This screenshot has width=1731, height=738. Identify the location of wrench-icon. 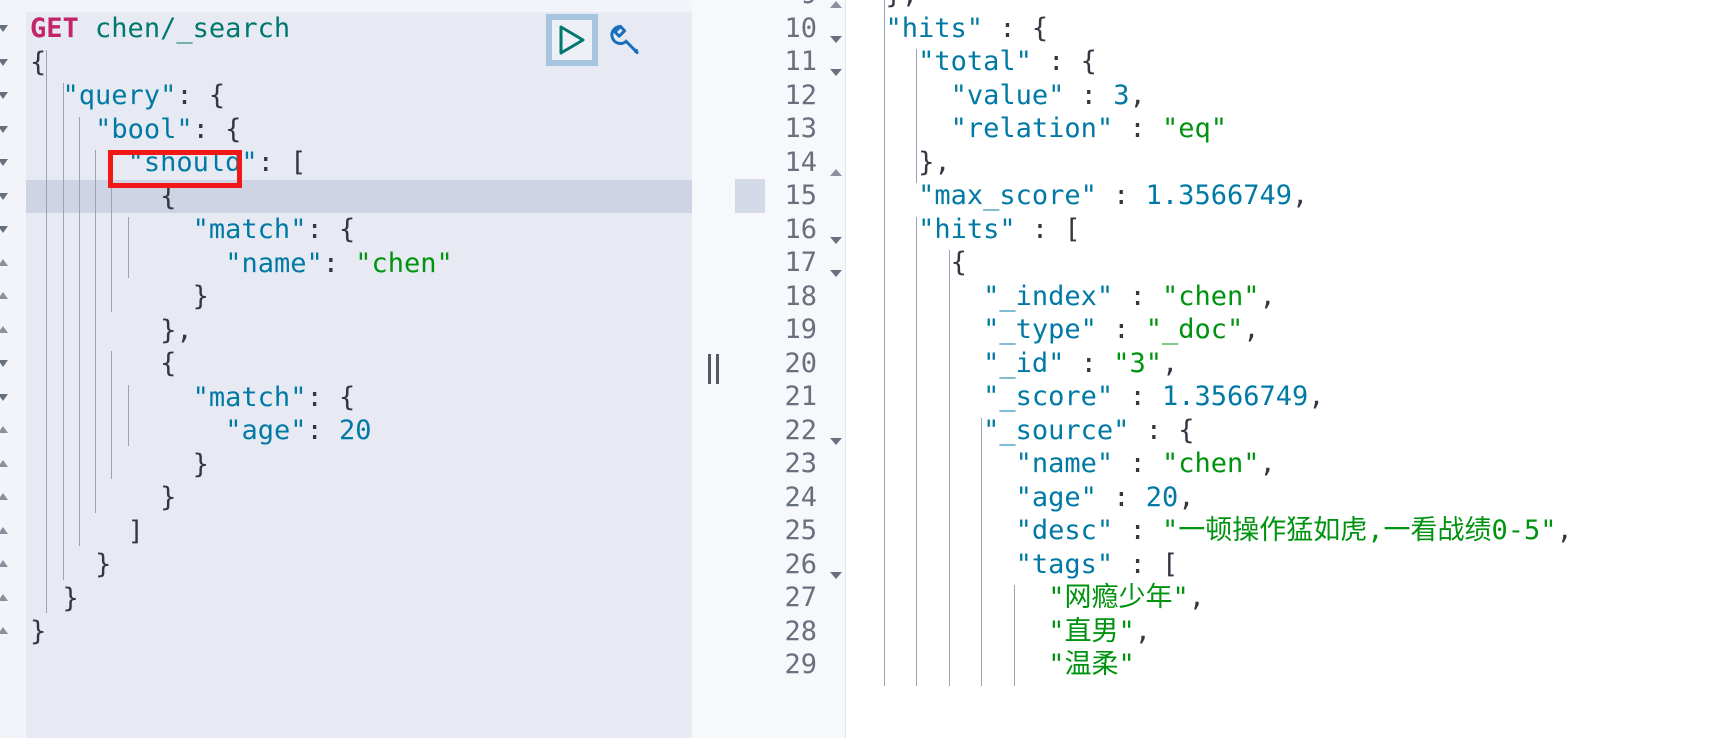
(625, 40).